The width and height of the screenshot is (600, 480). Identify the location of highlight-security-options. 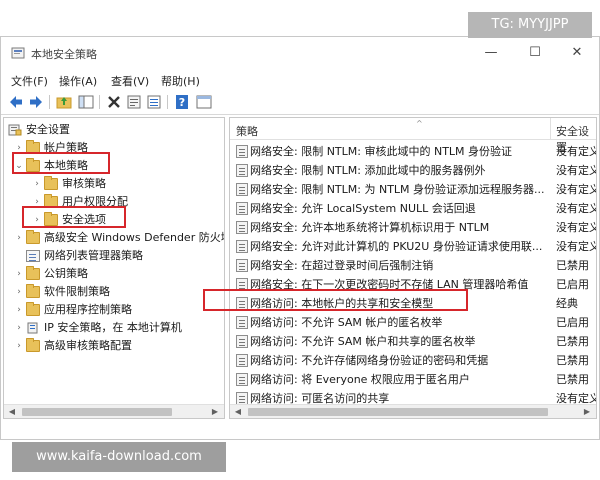
(74, 217).